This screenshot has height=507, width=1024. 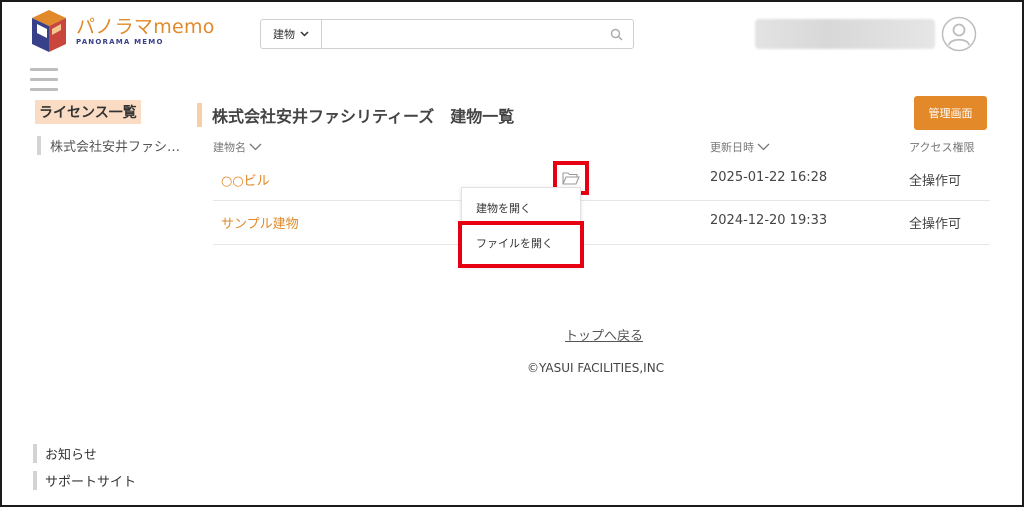 I want to click on user-avatar-icon, so click(x=959, y=34).